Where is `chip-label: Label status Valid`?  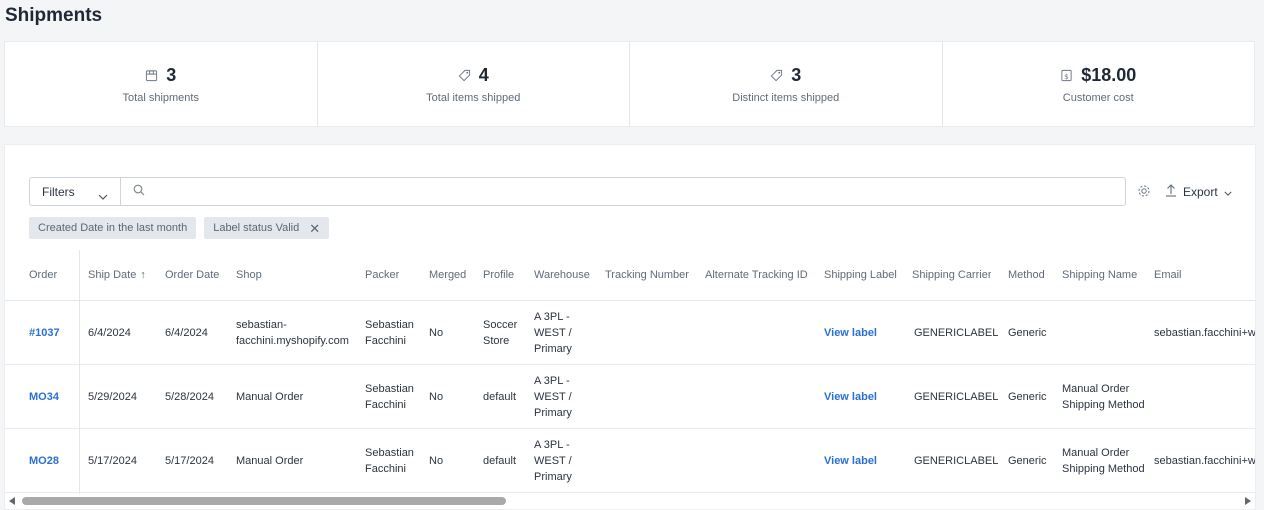 chip-label: Label status Valid is located at coordinates (256, 228).